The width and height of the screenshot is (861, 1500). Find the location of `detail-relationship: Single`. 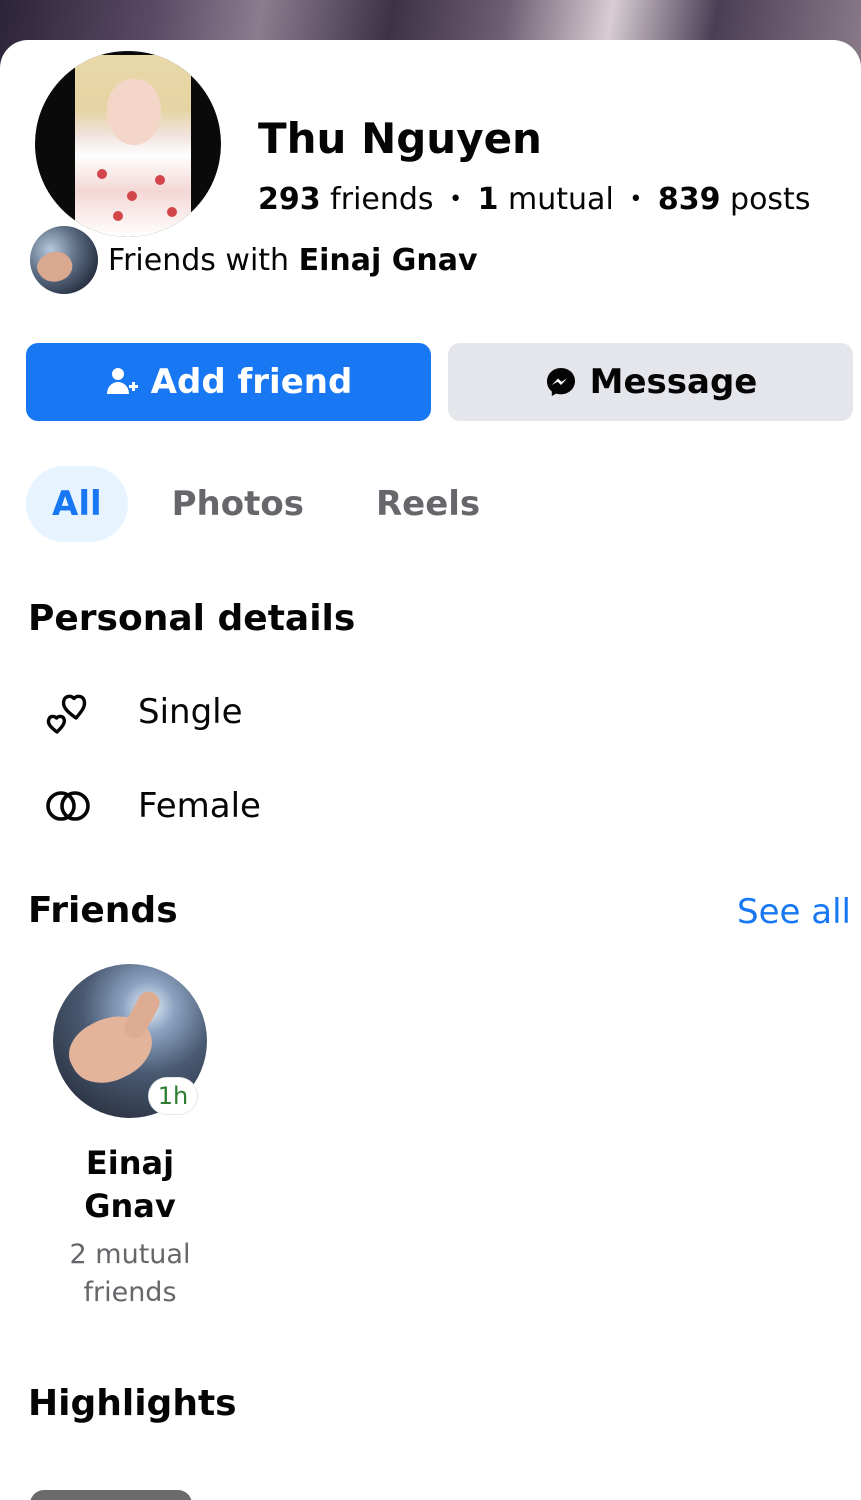

detail-relationship: Single is located at coordinates (141, 712).